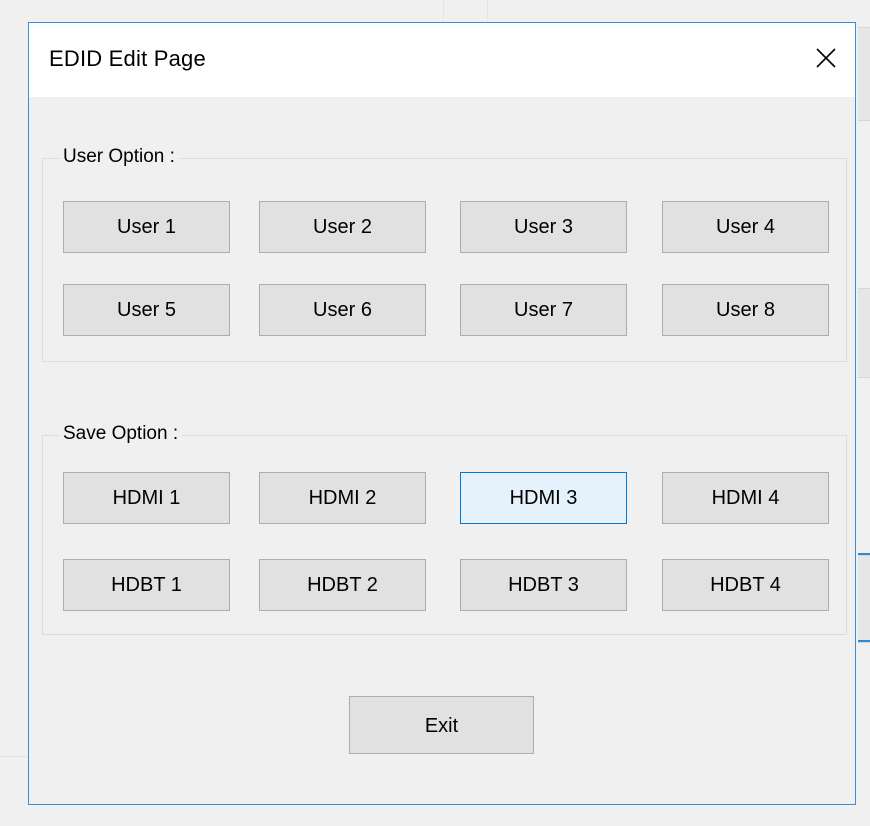  What do you see at coordinates (146, 498) in the screenshot?
I see `hdmi-1-button: HDMI 1` at bounding box center [146, 498].